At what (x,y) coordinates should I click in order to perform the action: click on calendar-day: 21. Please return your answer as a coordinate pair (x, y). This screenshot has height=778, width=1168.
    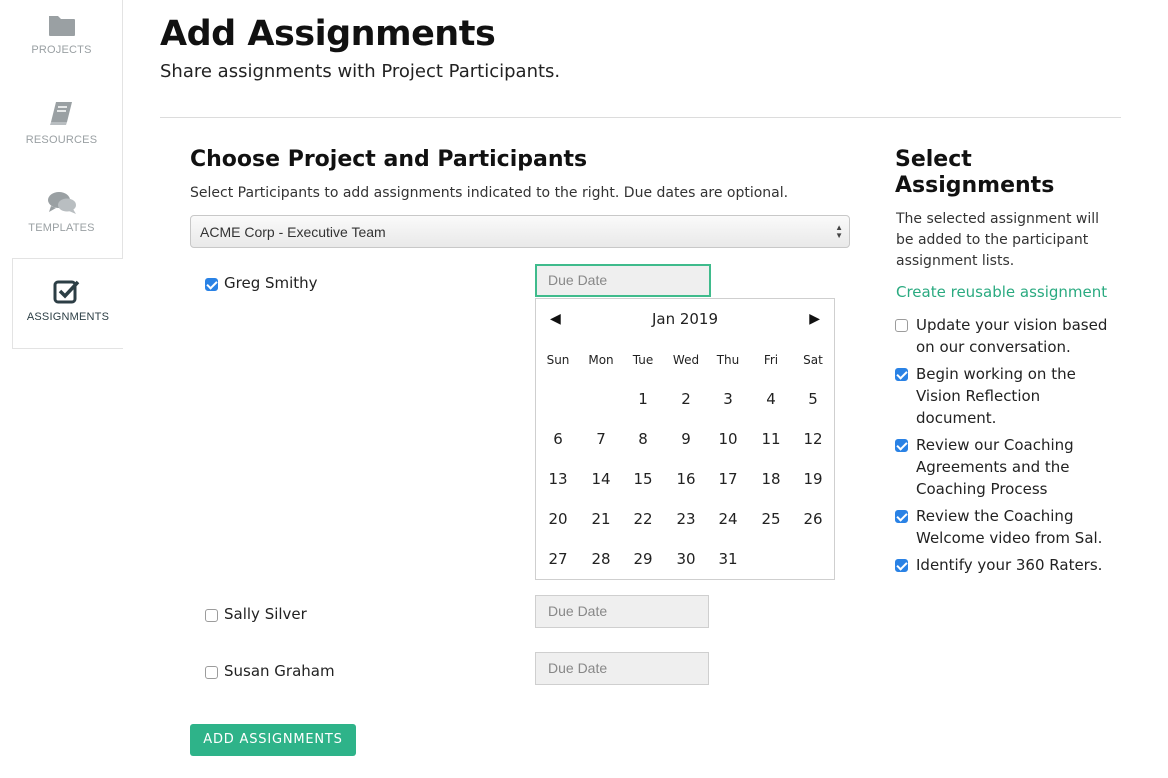
    Looking at the image, I should click on (601, 519).